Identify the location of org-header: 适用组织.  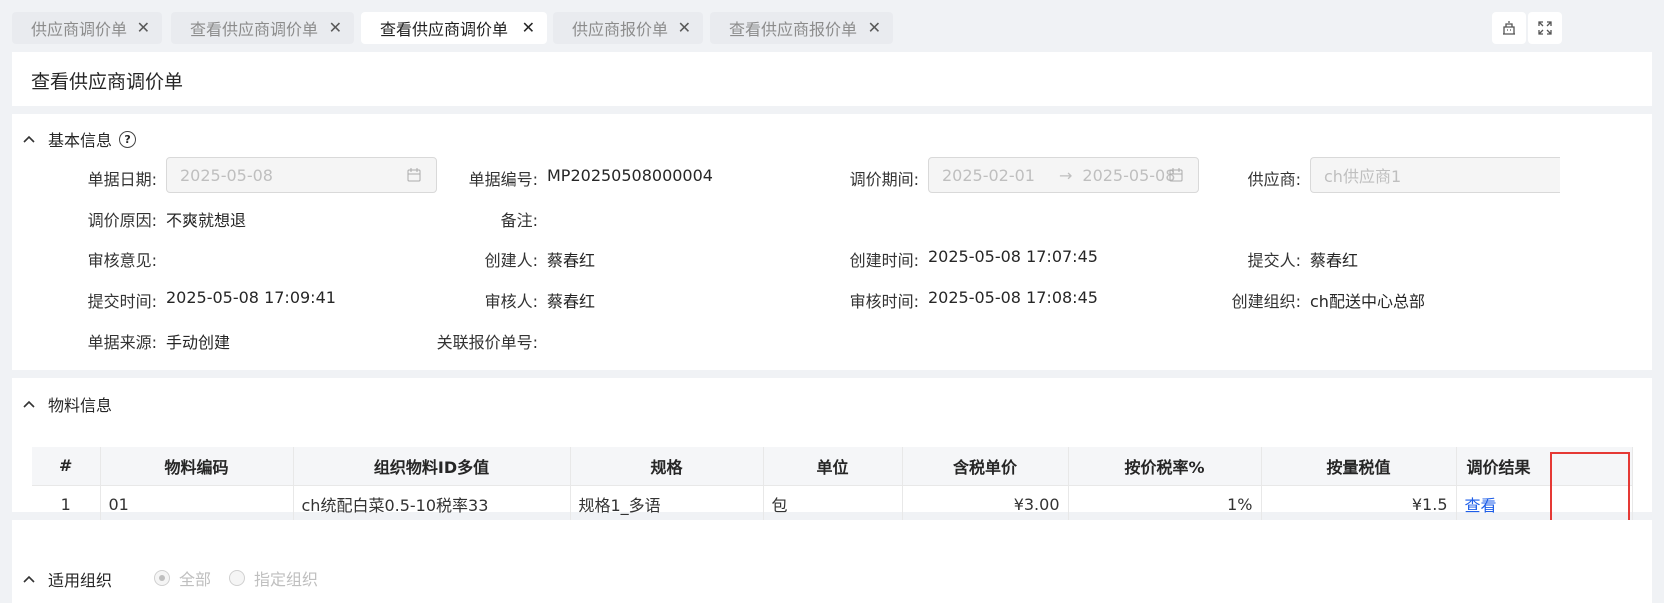
(67, 579).